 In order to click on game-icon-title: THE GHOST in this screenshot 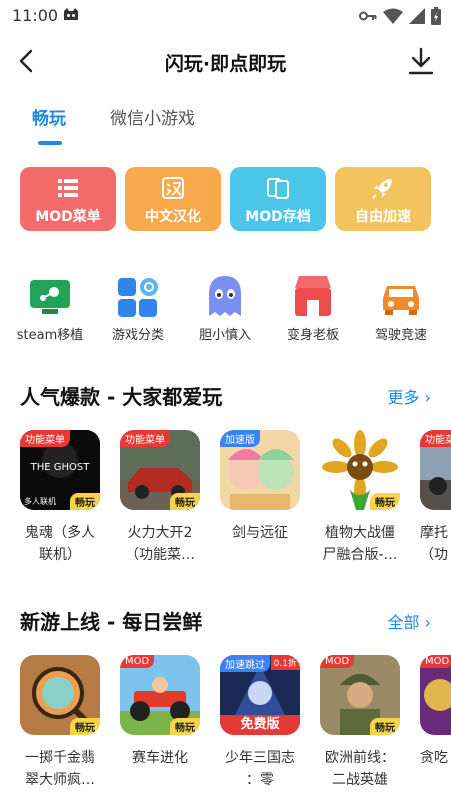, I will do `click(60, 467)`.